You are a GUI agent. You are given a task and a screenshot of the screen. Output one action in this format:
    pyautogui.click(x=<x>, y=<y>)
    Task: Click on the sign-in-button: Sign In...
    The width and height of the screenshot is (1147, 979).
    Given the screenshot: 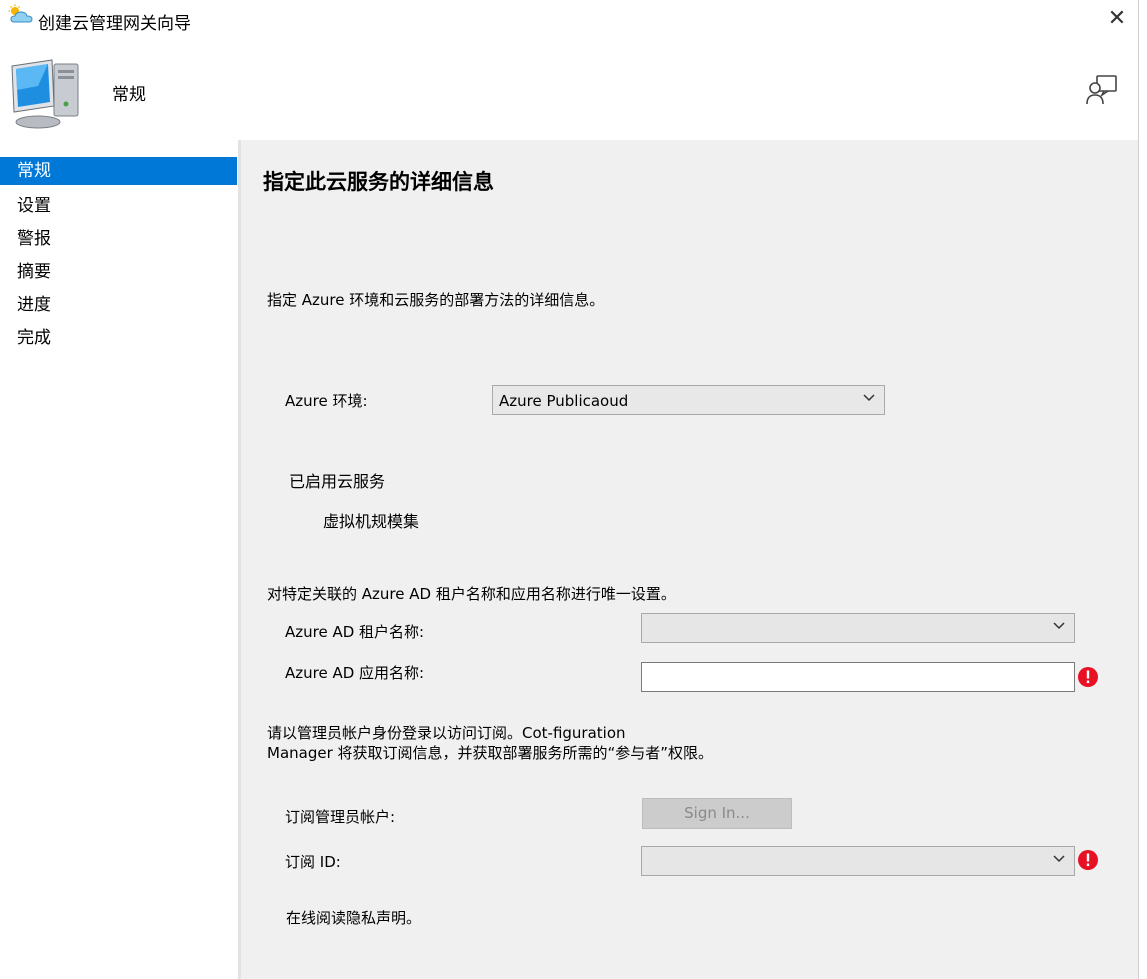 What is the action you would take?
    pyautogui.click(x=717, y=813)
    